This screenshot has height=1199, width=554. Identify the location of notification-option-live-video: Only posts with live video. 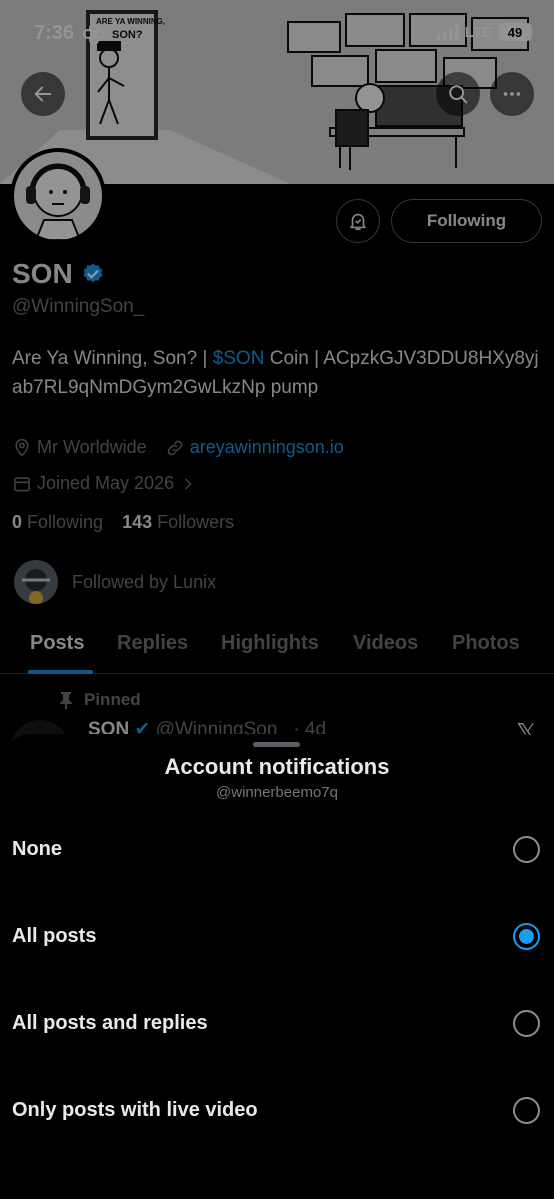
(277, 1110).